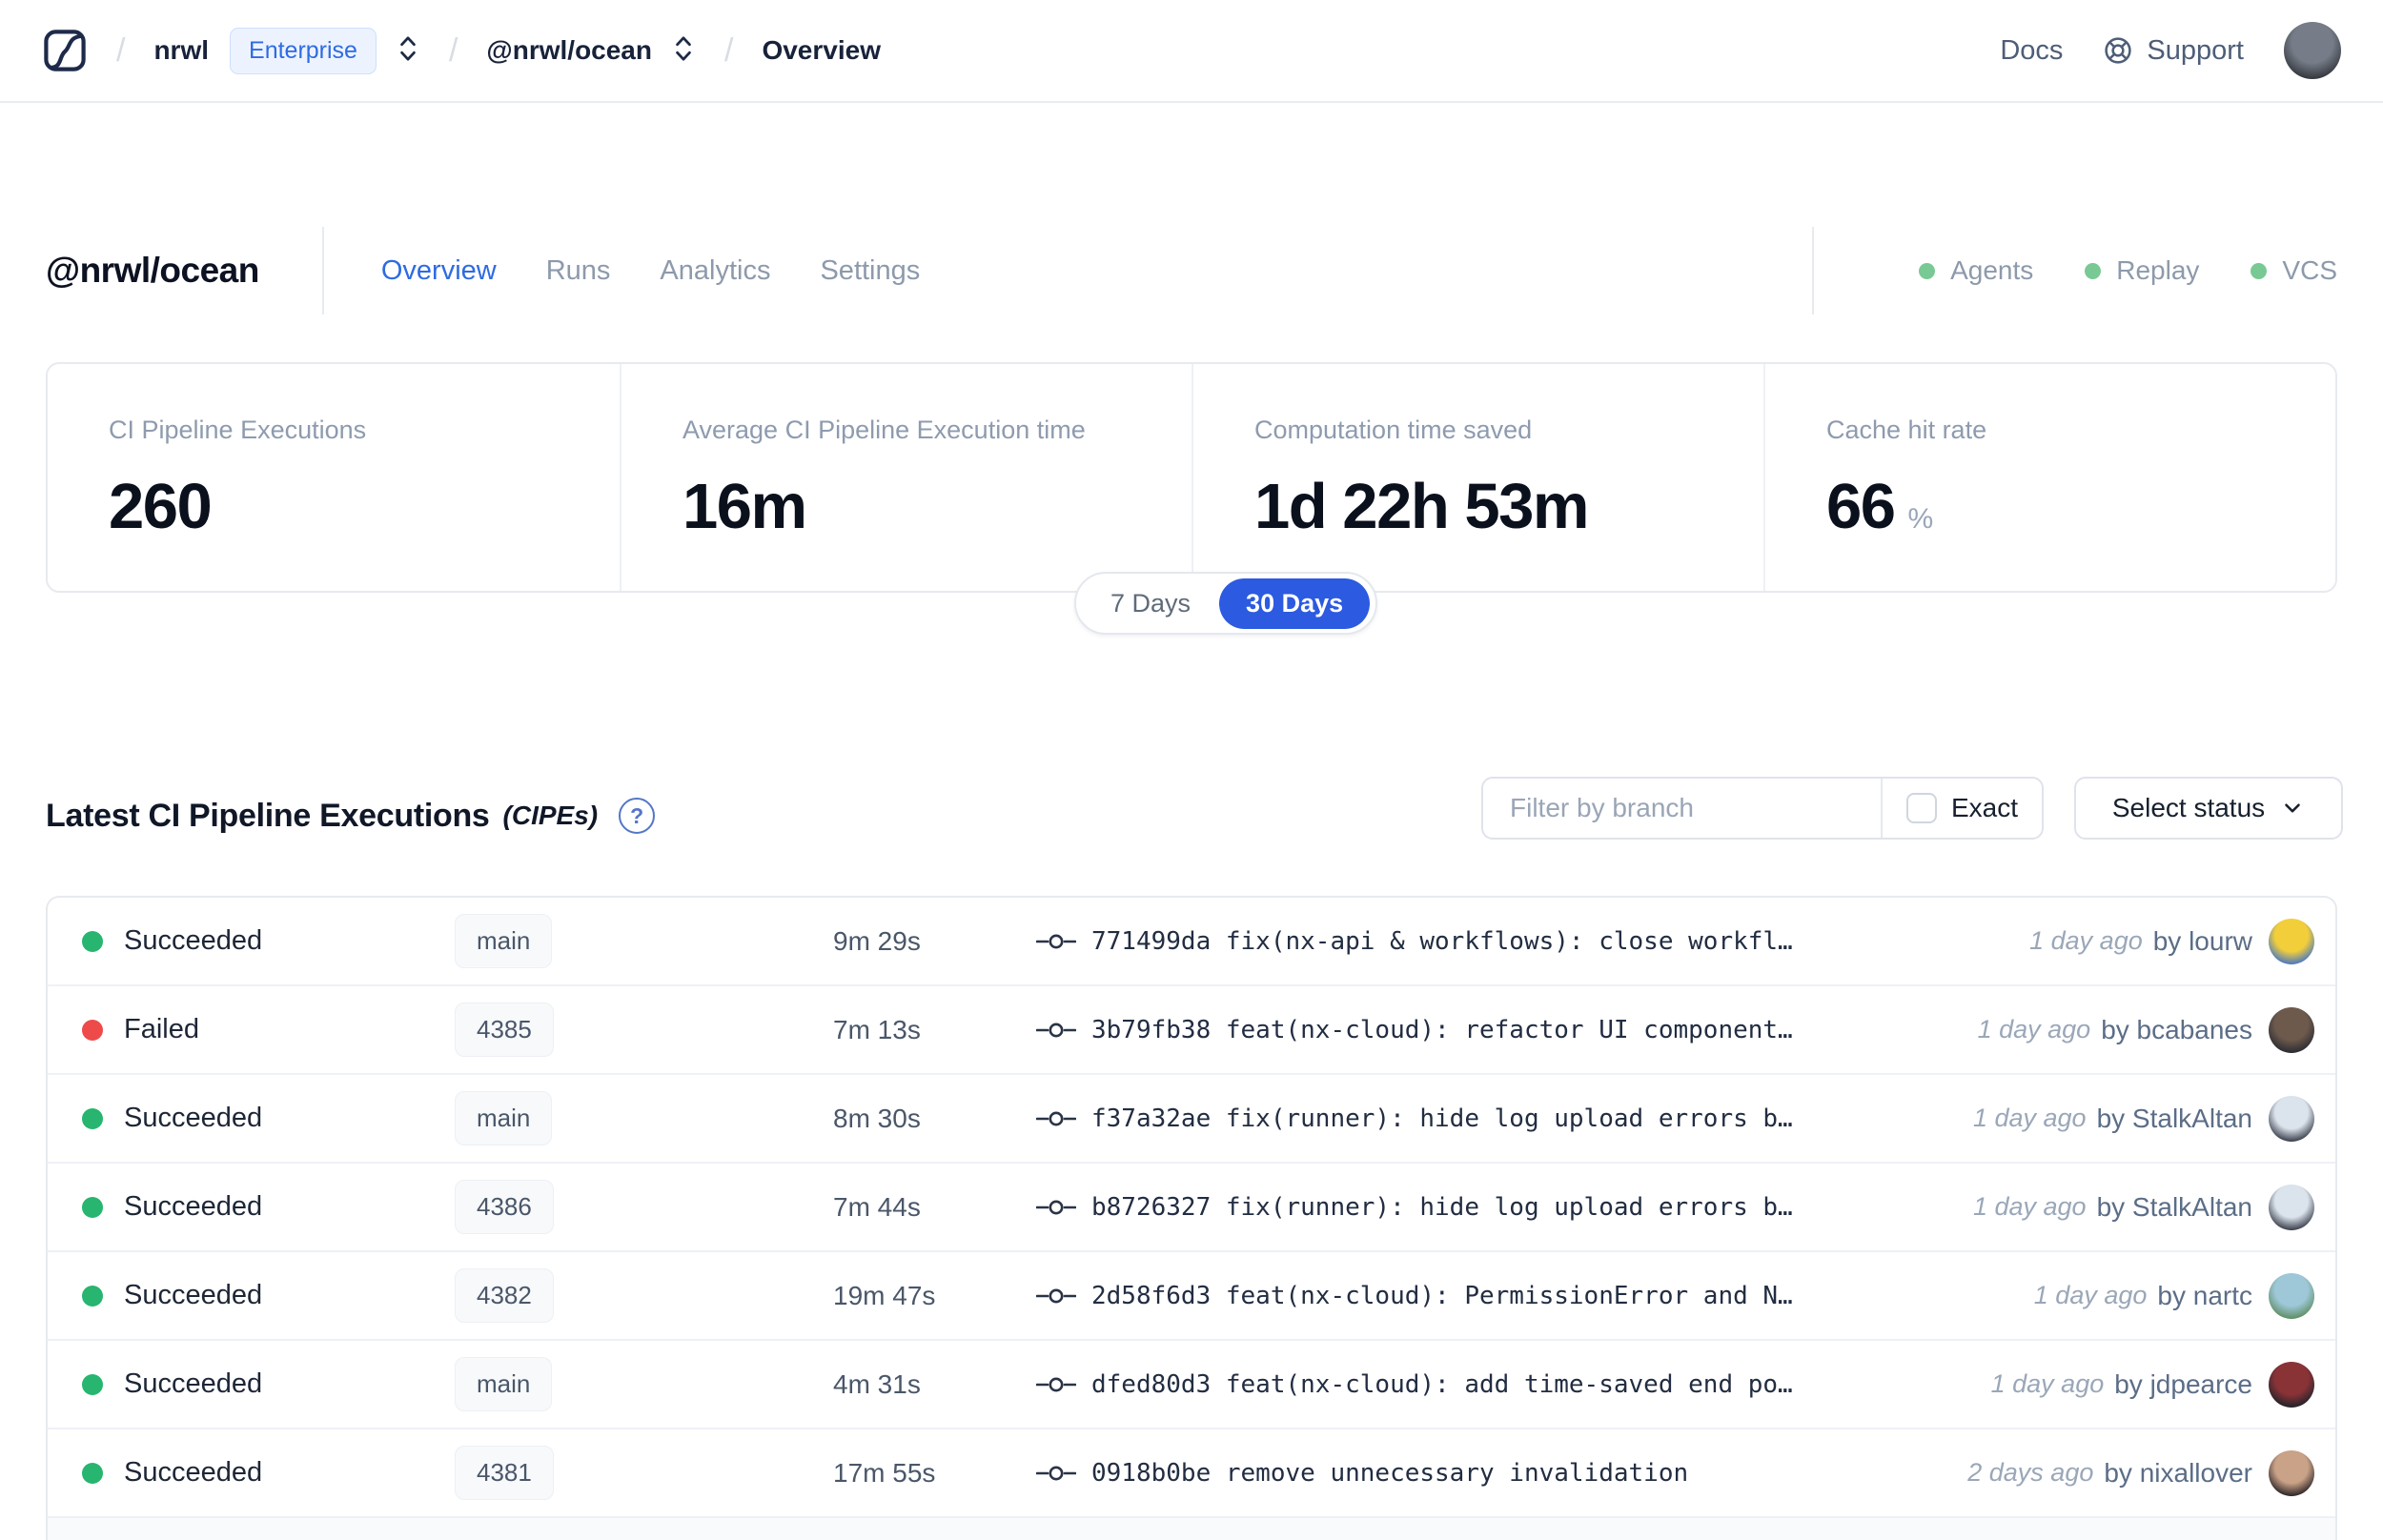 Image resolution: width=2383 pixels, height=1540 pixels. Describe the element at coordinates (877, 1206) in the screenshot. I see `duration-label: 7m 44s` at that location.